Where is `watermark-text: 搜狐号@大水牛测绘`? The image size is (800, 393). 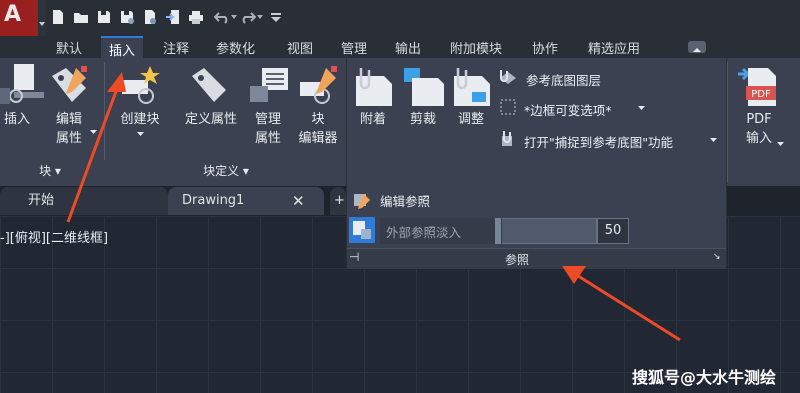
watermark-text: 搜狐号@大水牛测绘 is located at coordinates (704, 377).